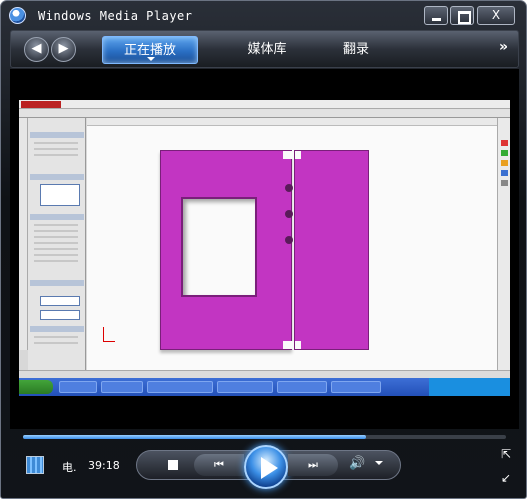 The height and width of the screenshot is (499, 527). I want to click on volume-dropdown-icon, so click(379, 465).